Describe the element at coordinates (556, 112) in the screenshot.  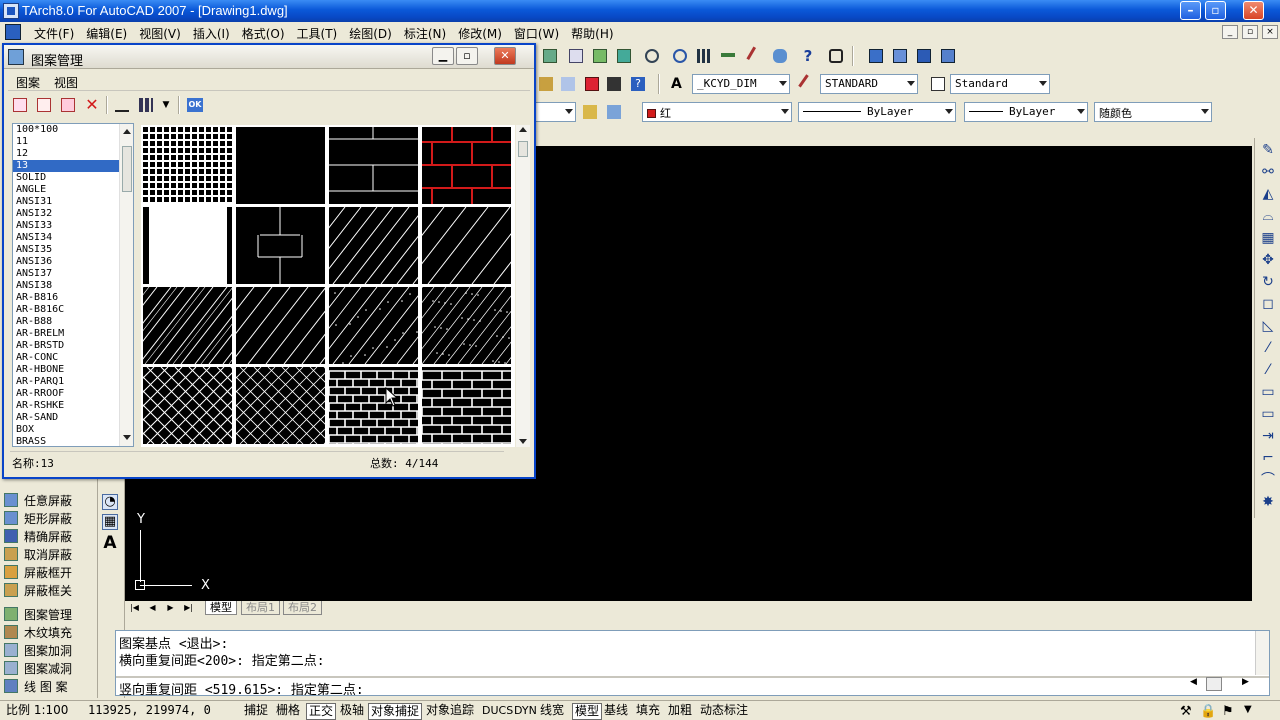
I see `layer-select` at that location.